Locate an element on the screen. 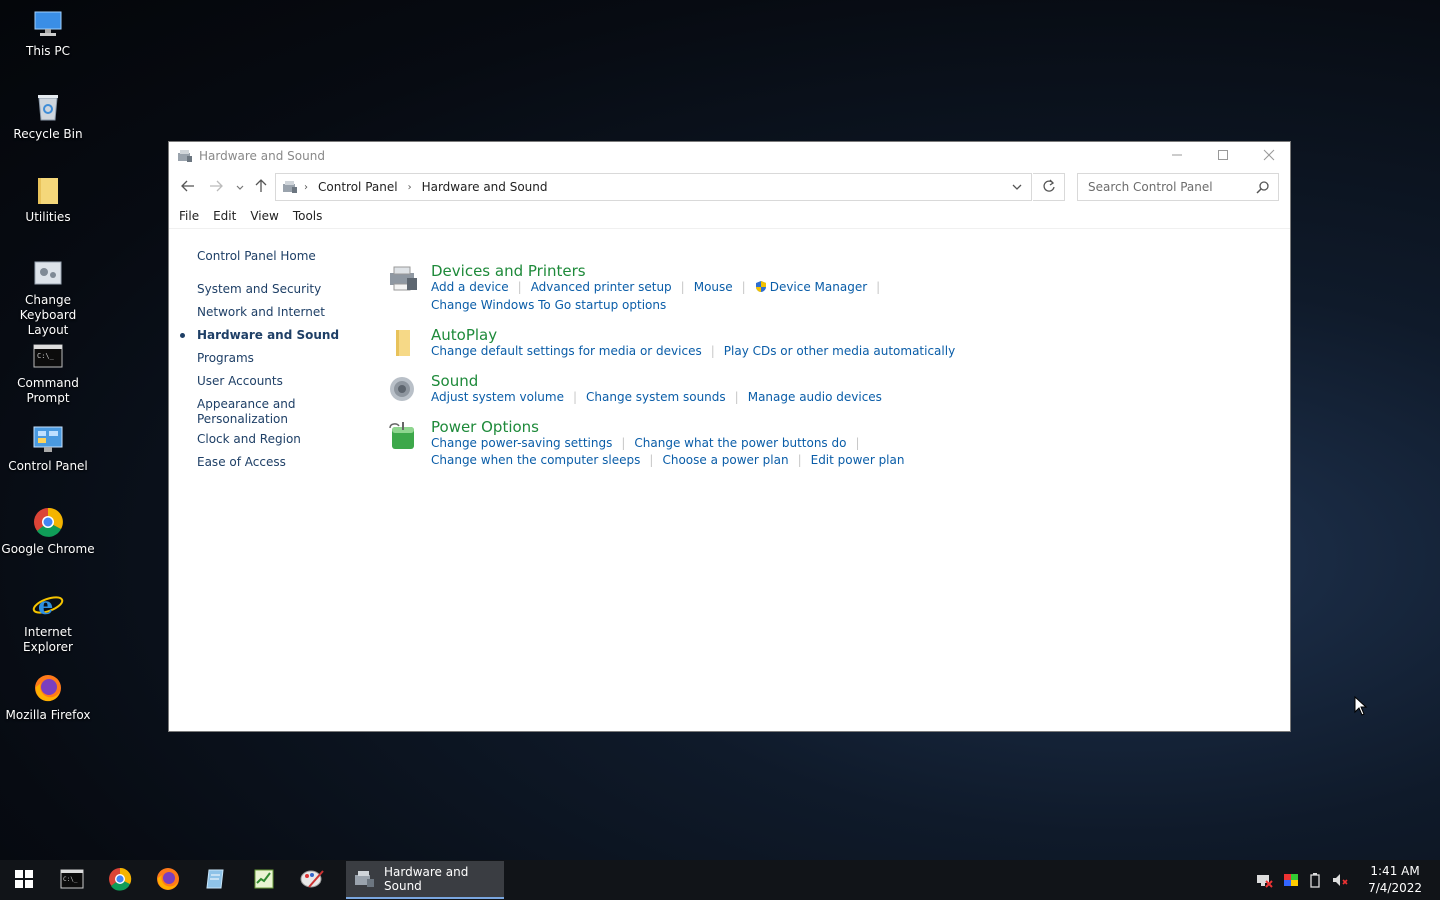 Image resolution: width=1440 pixels, height=900 pixels. taskbar-command-prompt: C:\_ is located at coordinates (72, 880).